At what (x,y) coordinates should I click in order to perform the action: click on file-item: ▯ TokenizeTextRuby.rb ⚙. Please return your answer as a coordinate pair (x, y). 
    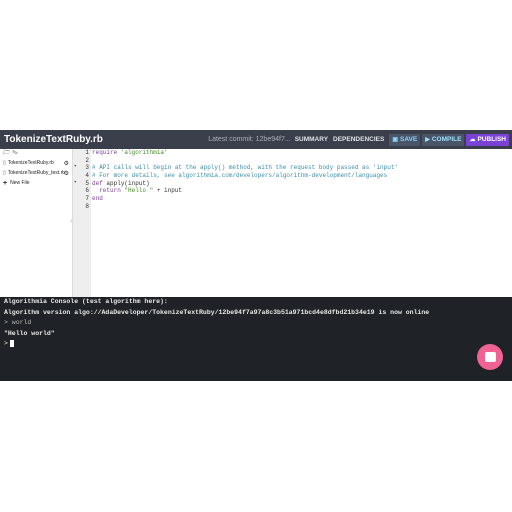
    Looking at the image, I should click on (36, 163).